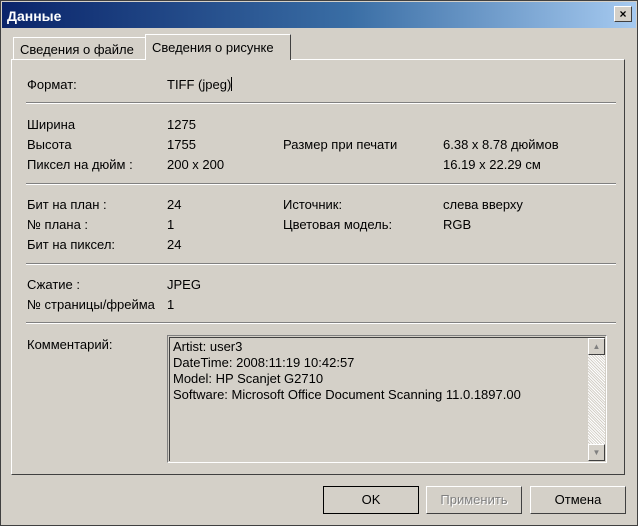 This screenshot has width=638, height=526. I want to click on title-bar: Данные ×, so click(319, 15).